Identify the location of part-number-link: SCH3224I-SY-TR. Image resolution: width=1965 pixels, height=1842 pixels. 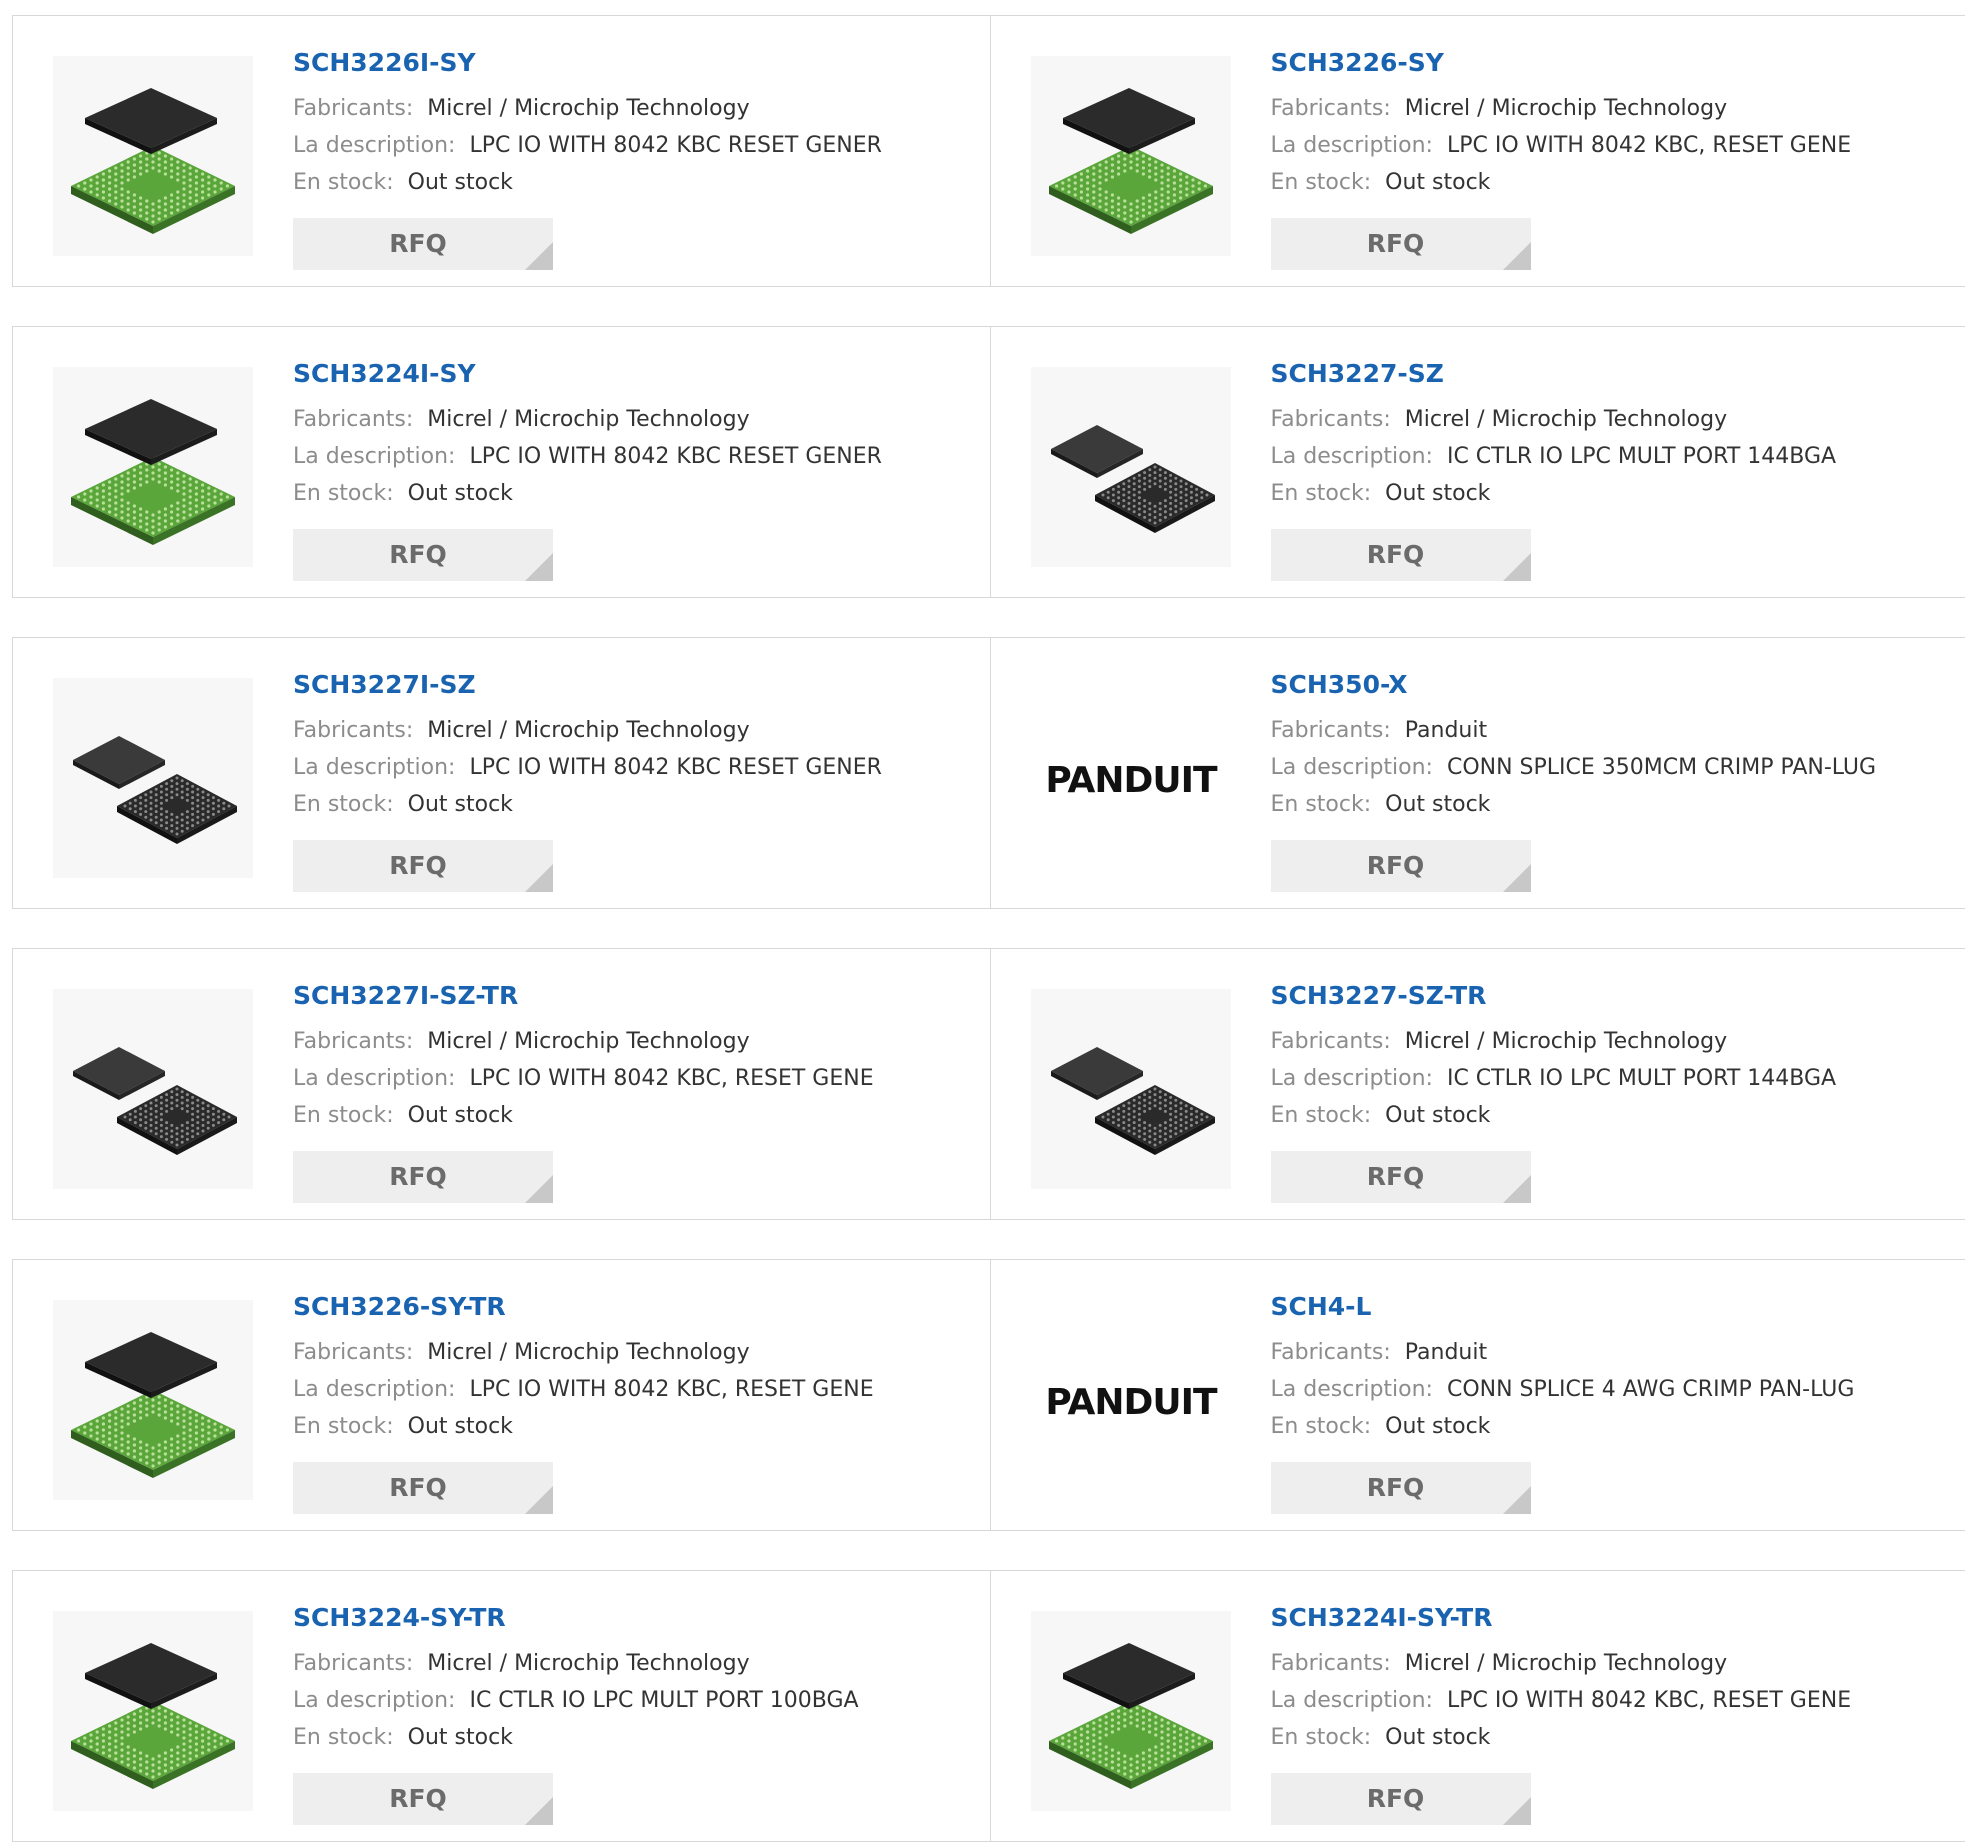
(1561, 1618).